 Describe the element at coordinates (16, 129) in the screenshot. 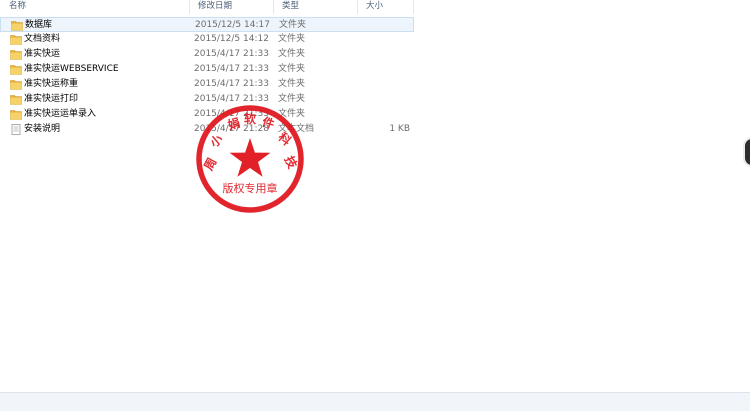

I see `text-document-icon` at that location.